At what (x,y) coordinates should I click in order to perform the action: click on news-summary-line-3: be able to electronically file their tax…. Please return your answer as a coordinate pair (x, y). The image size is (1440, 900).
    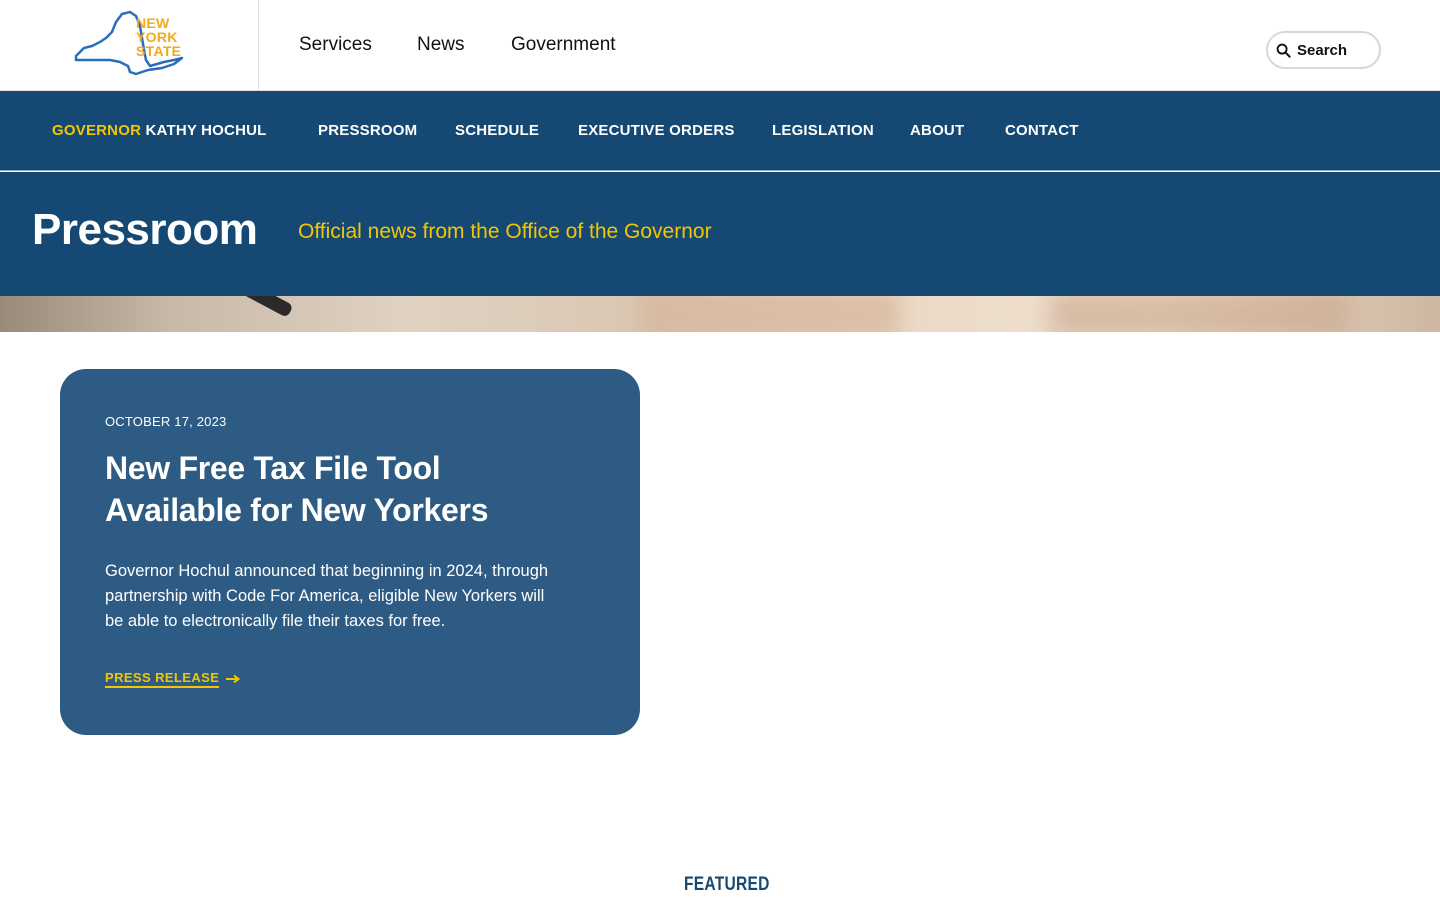
    Looking at the image, I should click on (275, 621).